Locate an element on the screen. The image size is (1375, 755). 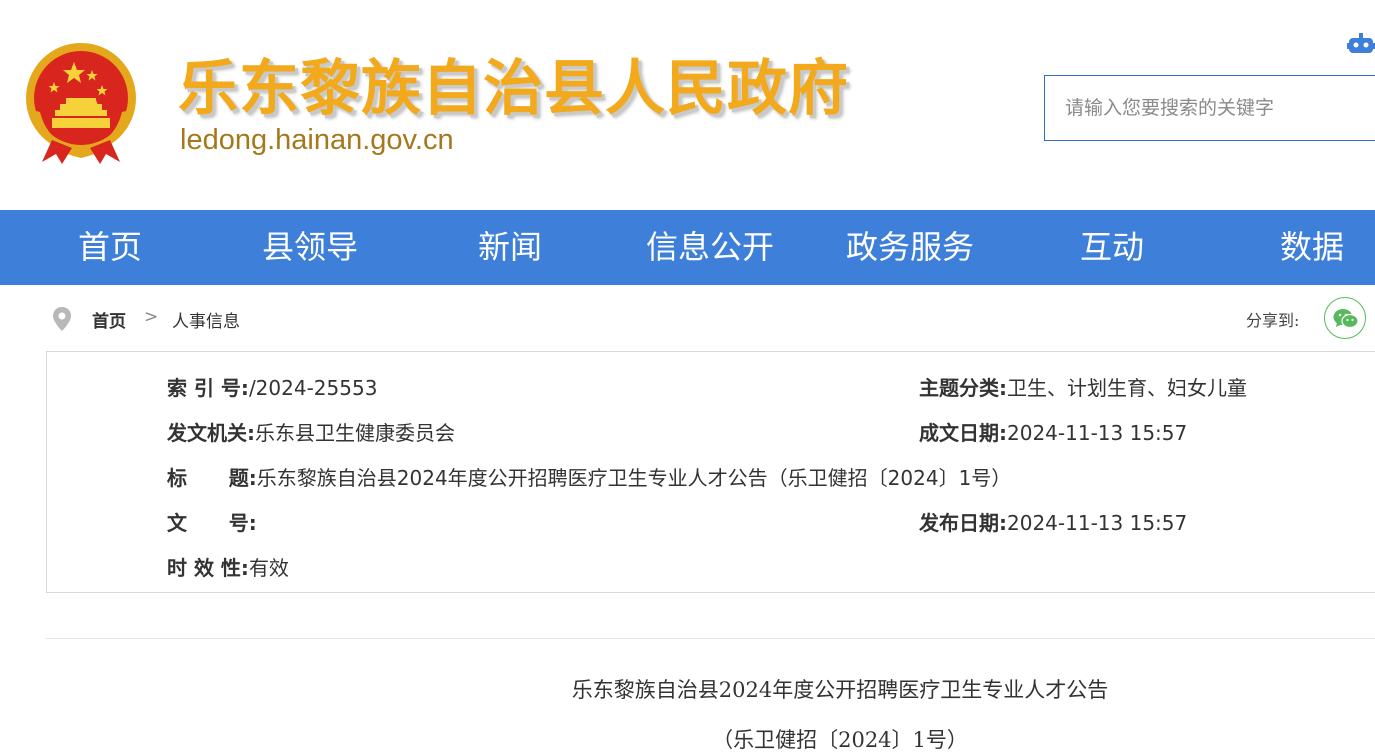
meta-written-row: 成文日期:2024-11-13 15:57 is located at coordinates (1053, 431).